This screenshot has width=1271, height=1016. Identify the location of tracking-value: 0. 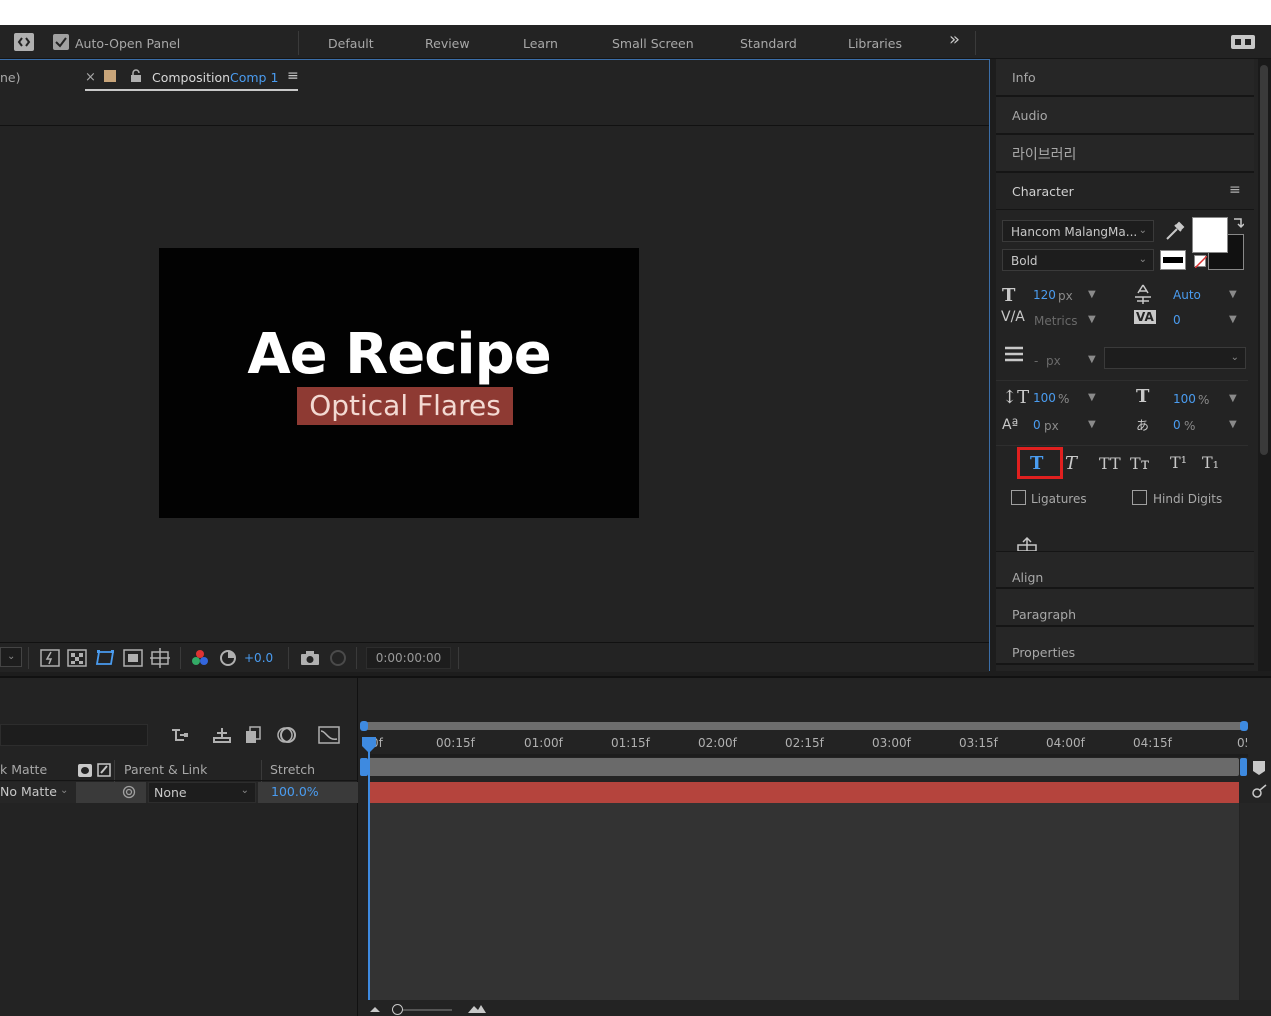
(1177, 320).